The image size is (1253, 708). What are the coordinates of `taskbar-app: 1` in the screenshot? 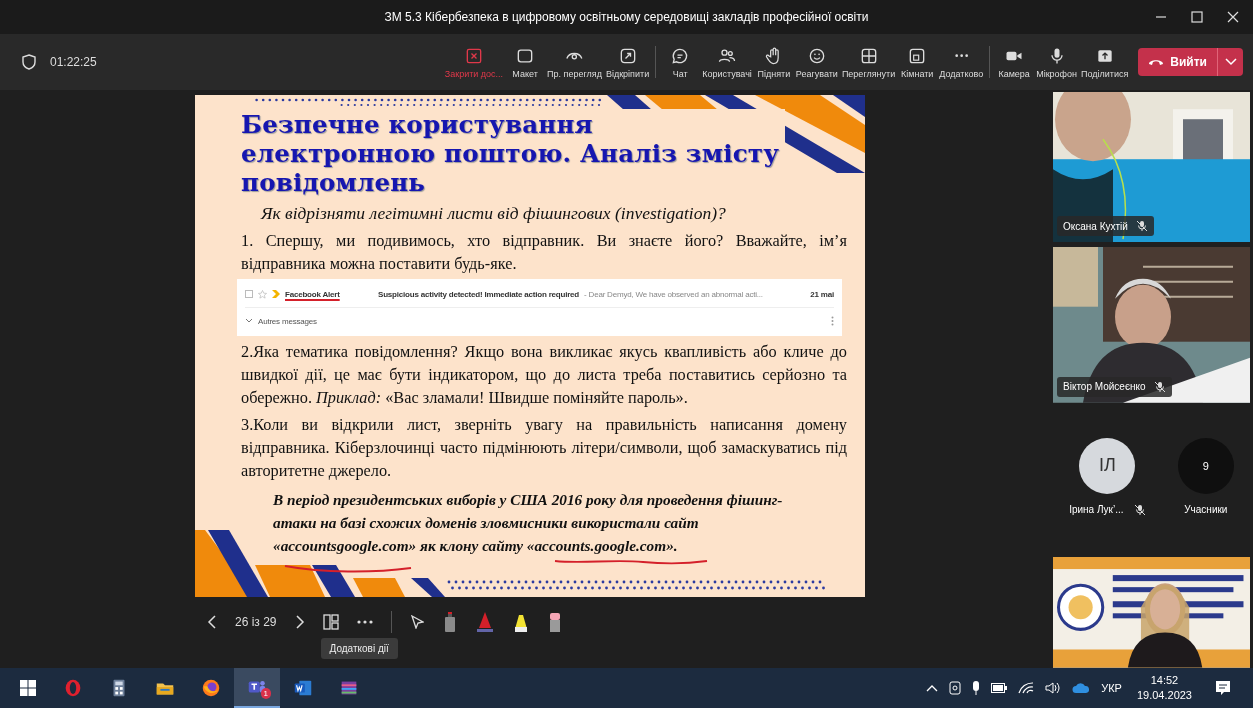 It's located at (257, 688).